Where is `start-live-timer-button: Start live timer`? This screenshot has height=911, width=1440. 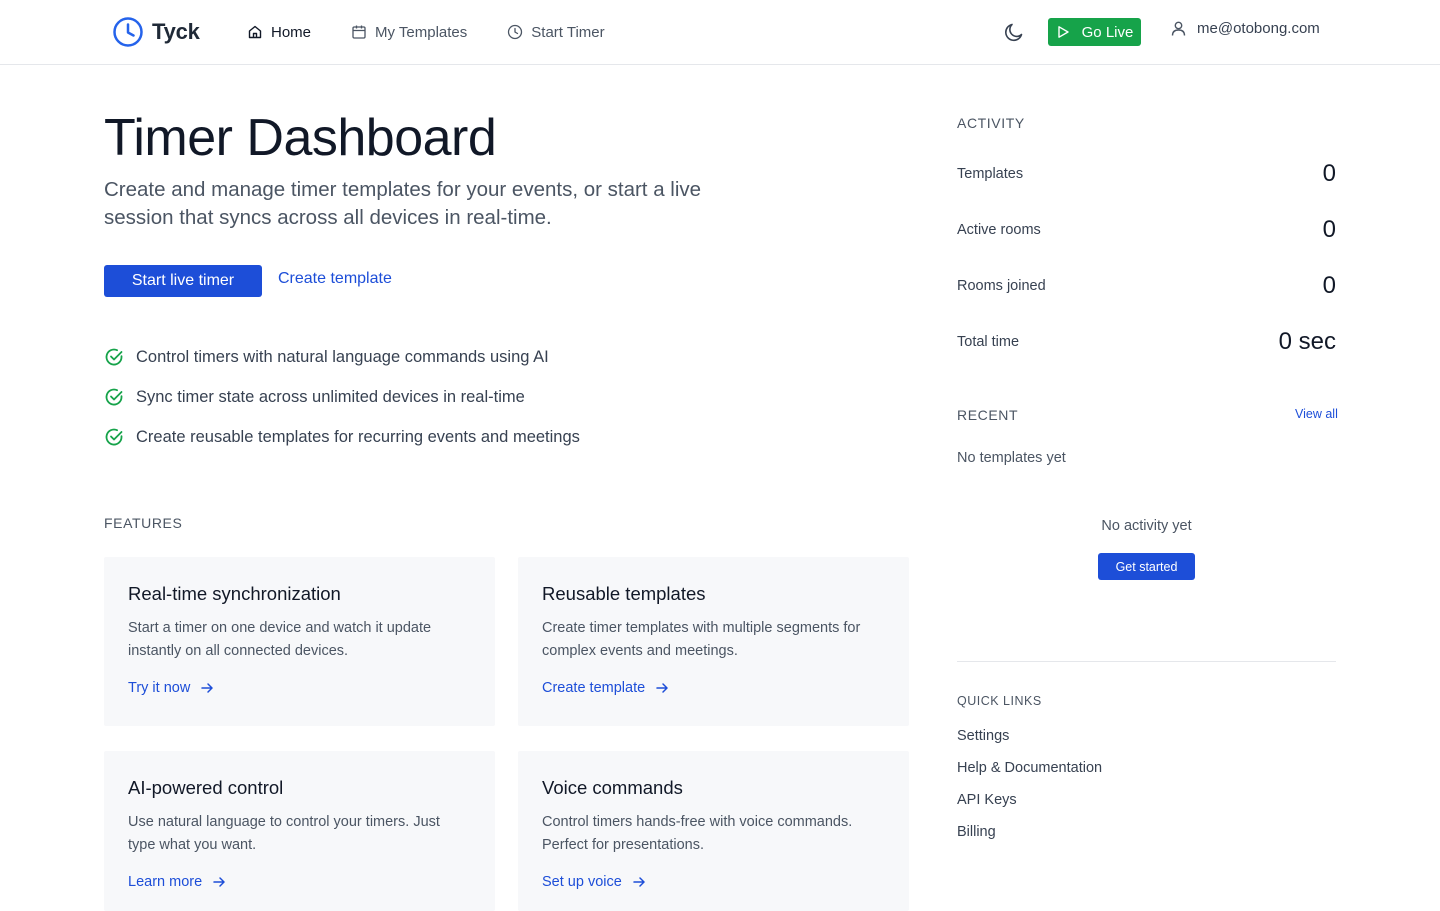
start-live-timer-button: Start live timer is located at coordinates (183, 281).